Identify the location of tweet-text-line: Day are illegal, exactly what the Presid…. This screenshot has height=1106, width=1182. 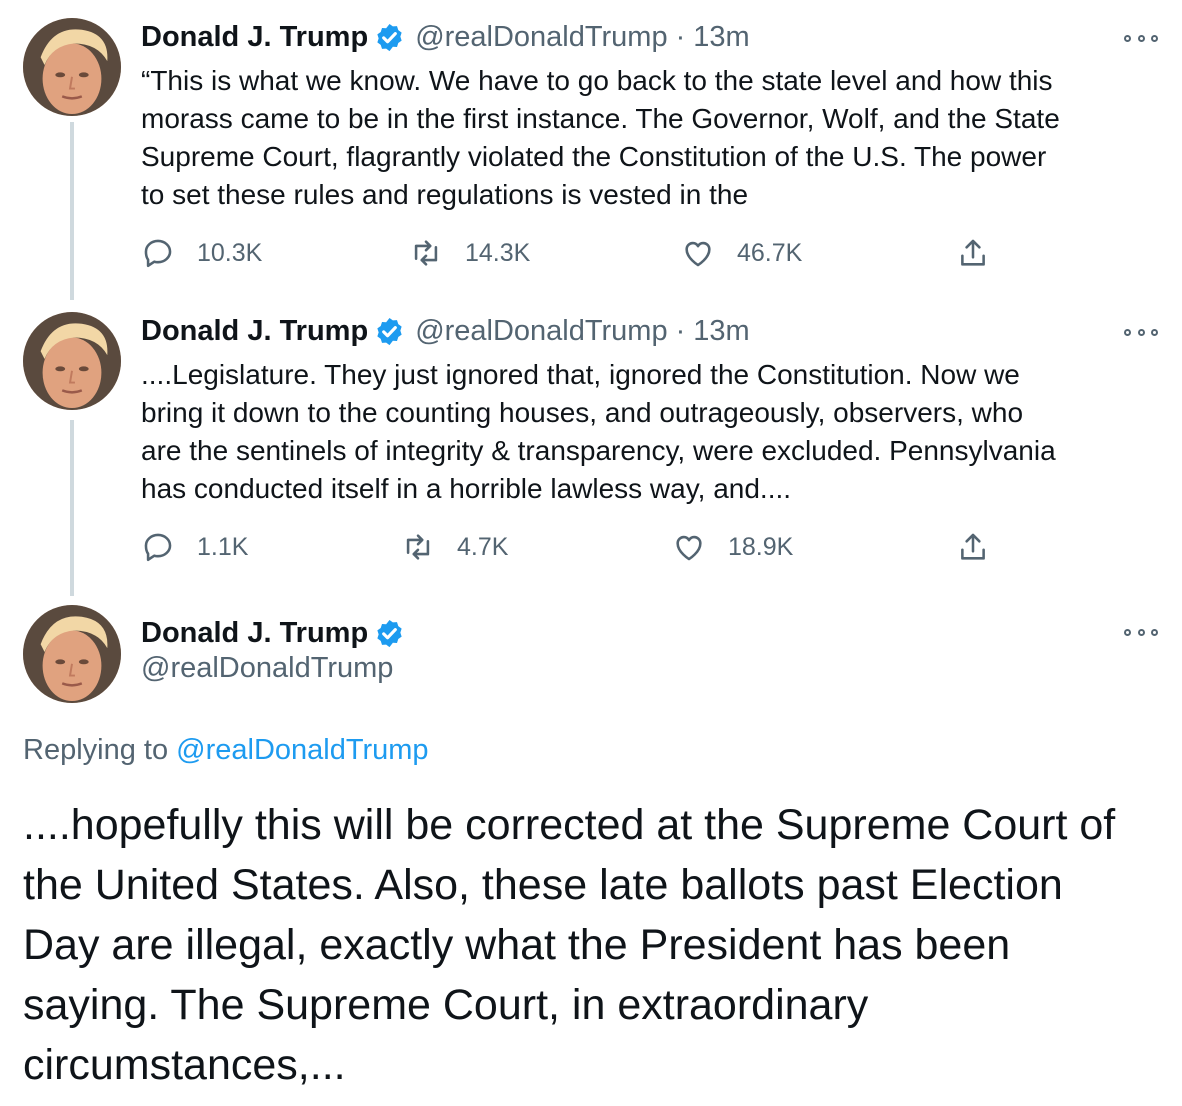
(517, 945).